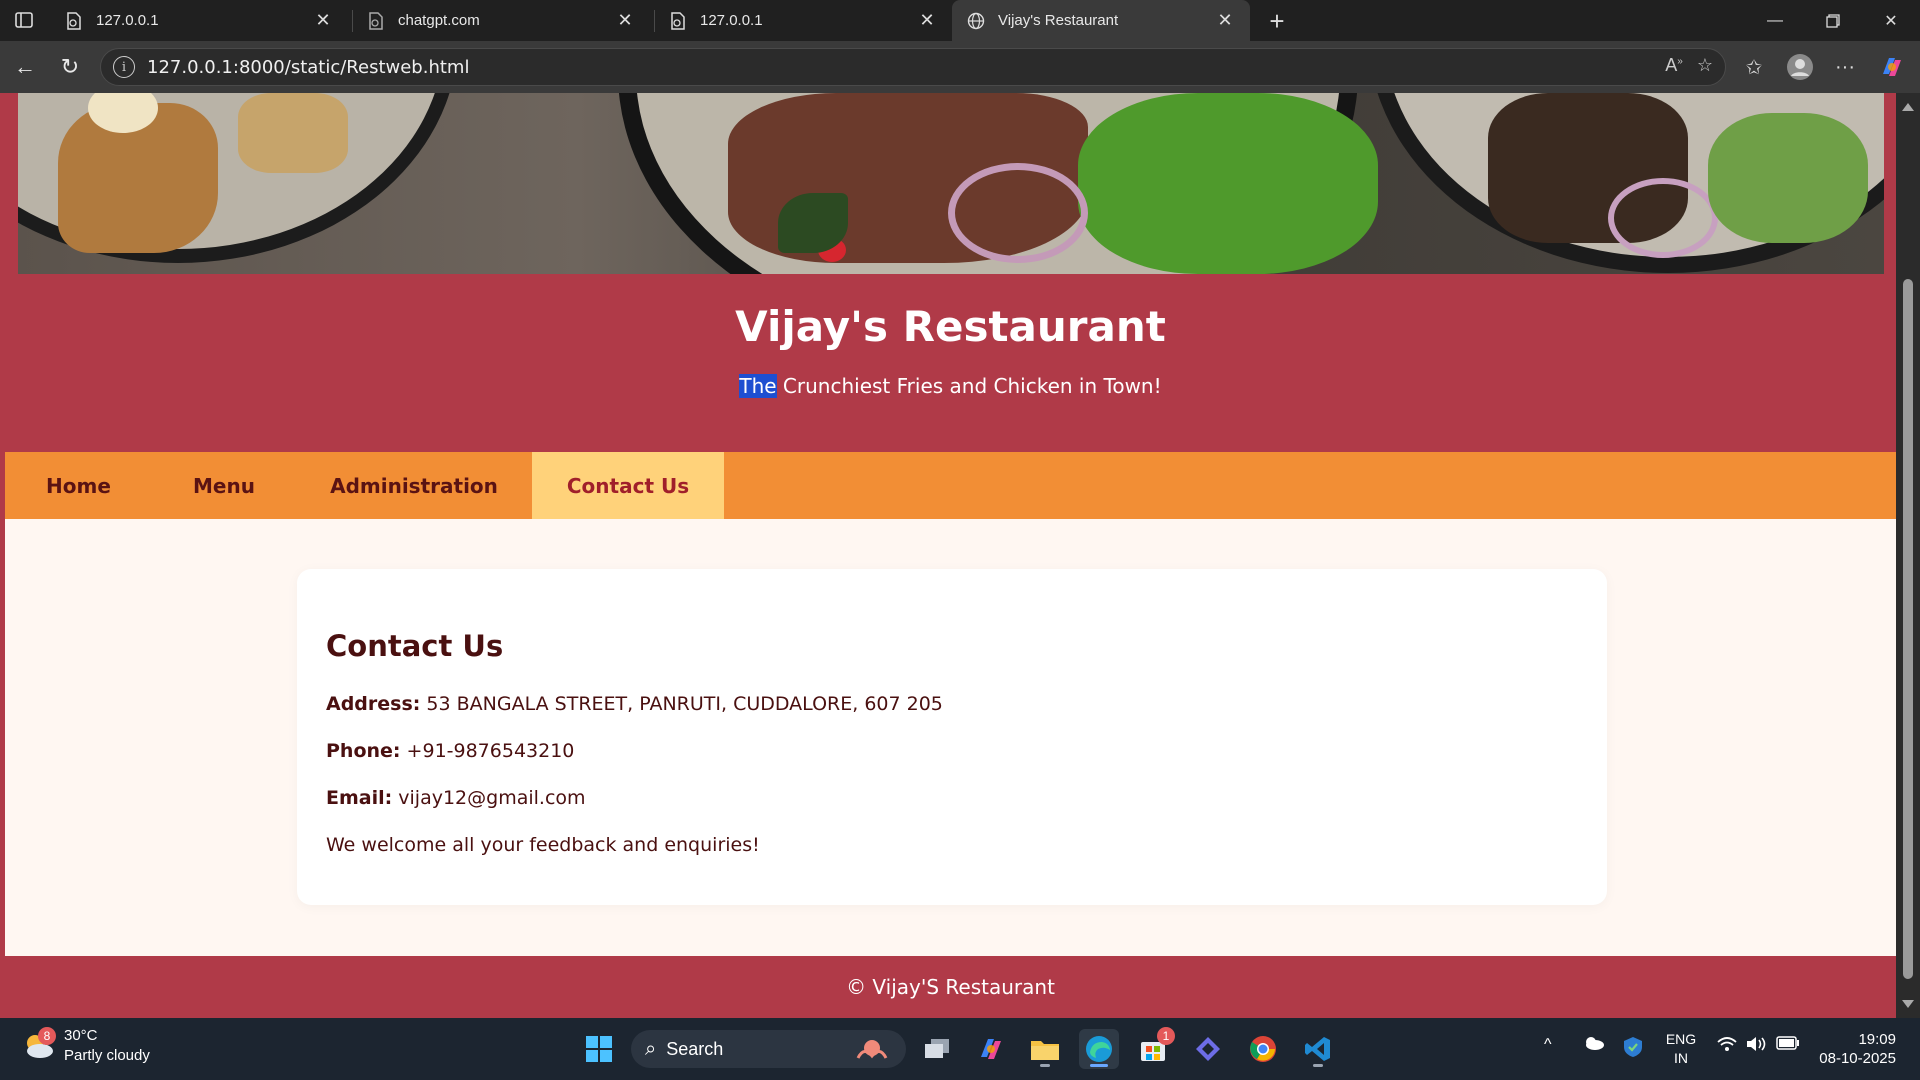  I want to click on browser-tab-2: chatgpt.com ✕, so click(501, 20).